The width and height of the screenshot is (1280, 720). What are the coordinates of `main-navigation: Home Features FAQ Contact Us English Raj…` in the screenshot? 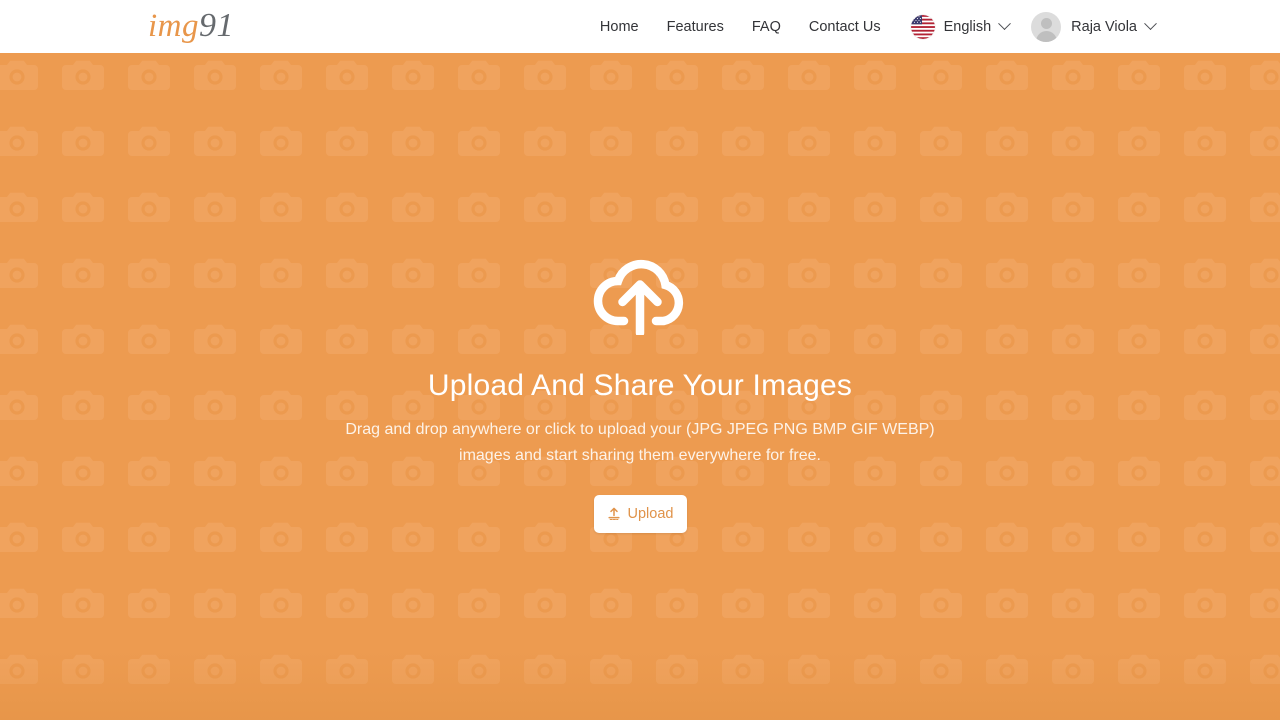 It's located at (940, 26).